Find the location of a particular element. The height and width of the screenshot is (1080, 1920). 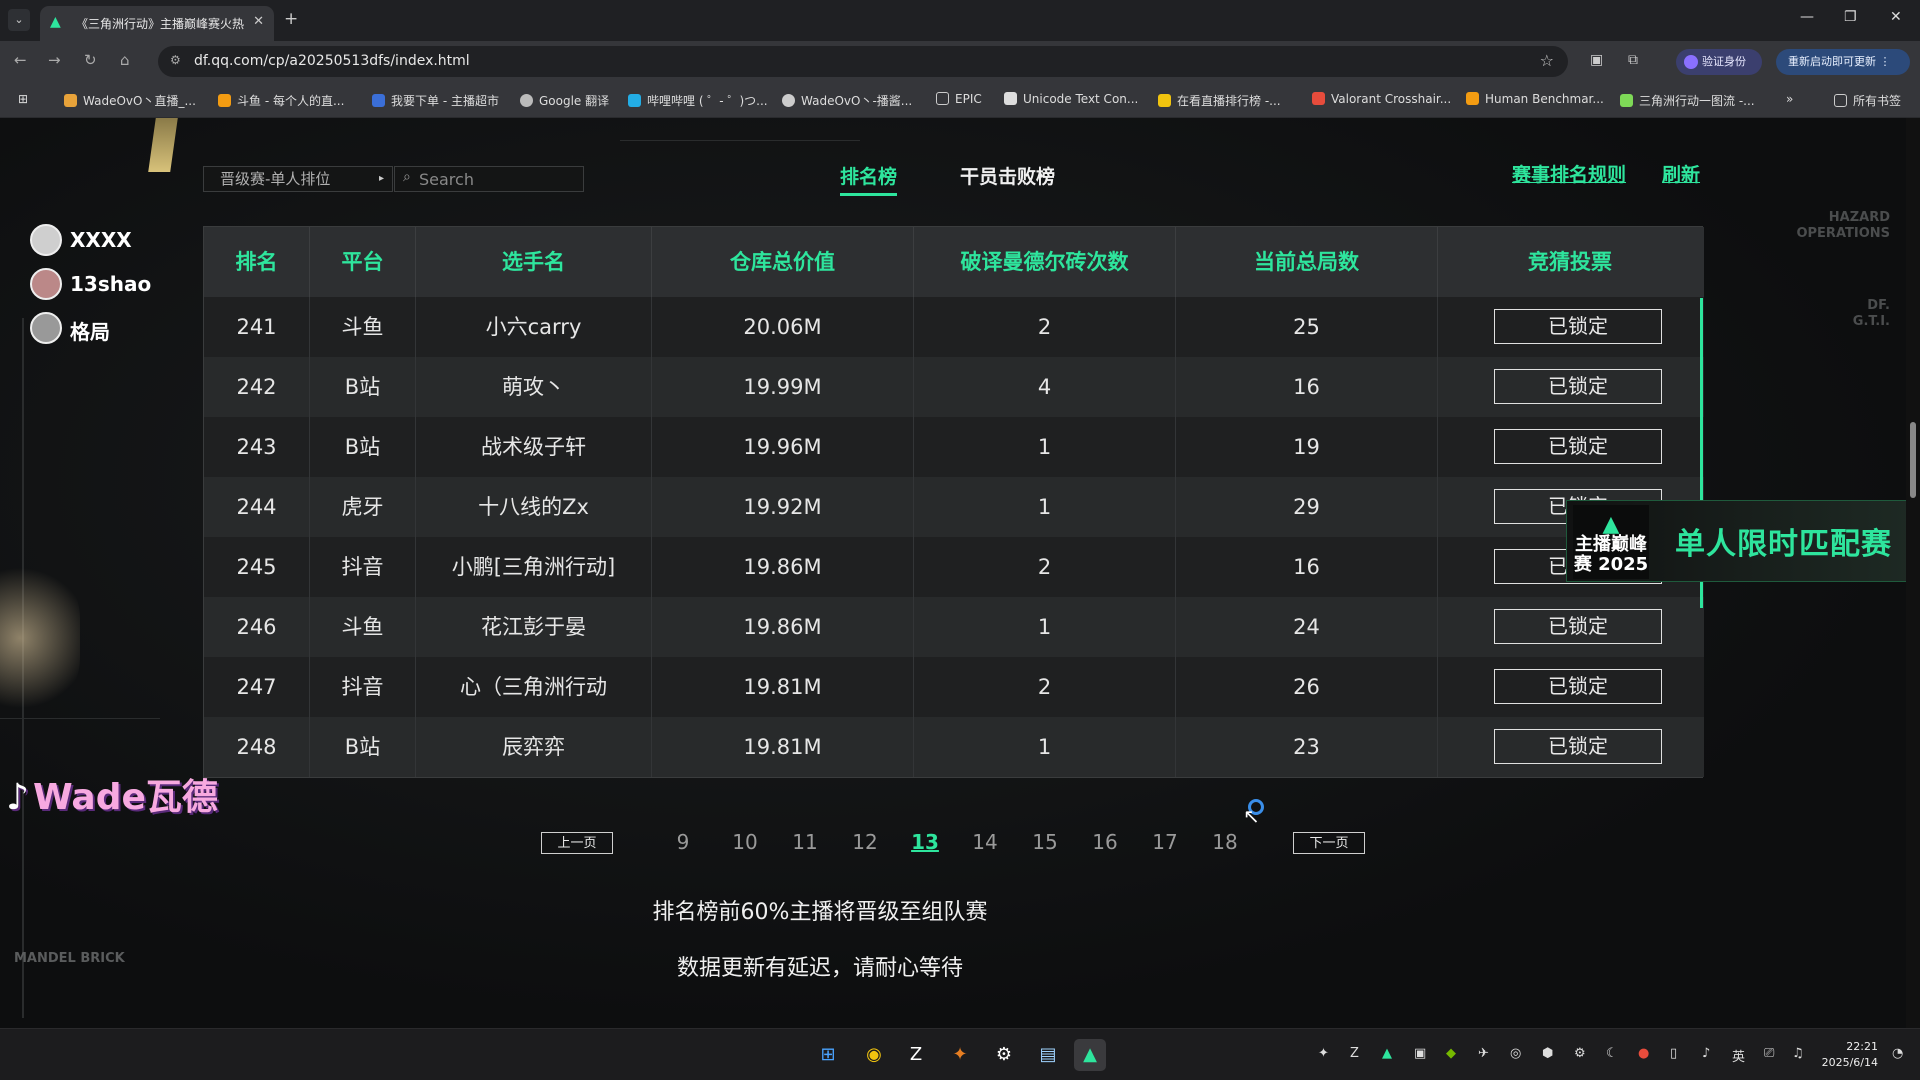

prev-page-button: 上一页 is located at coordinates (577, 843).